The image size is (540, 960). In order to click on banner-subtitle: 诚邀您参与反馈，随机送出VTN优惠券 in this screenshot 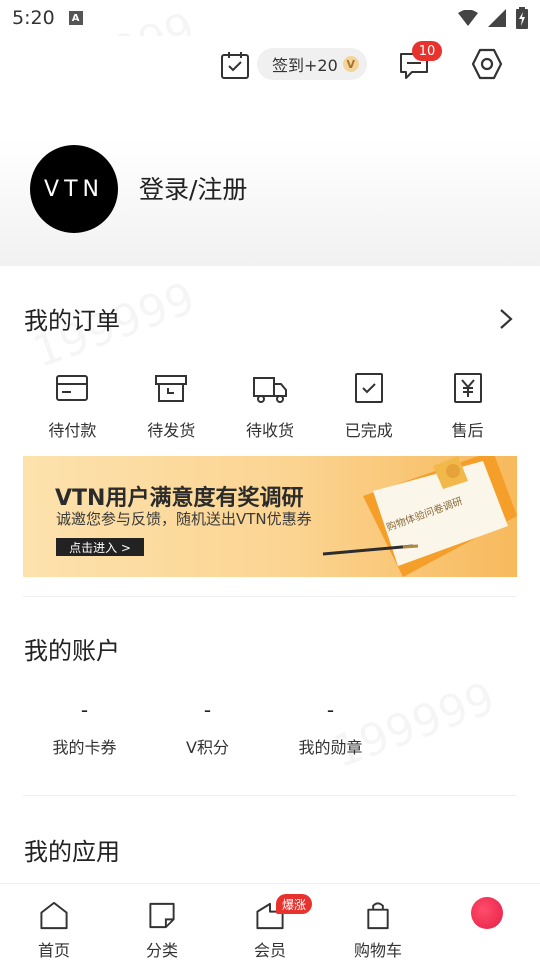, I will do `click(184, 519)`.